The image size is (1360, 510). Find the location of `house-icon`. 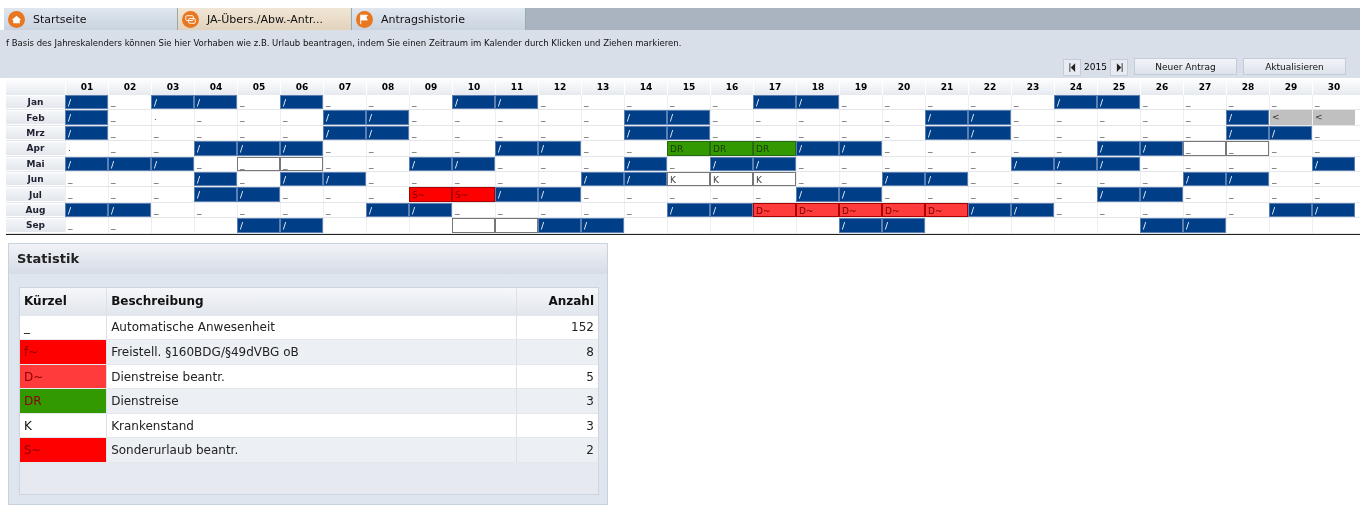

house-icon is located at coordinates (16, 19).